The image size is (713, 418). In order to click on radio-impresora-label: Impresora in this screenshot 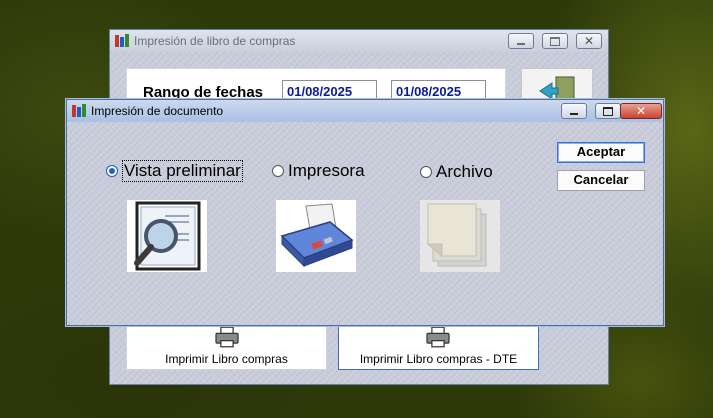, I will do `click(326, 170)`.